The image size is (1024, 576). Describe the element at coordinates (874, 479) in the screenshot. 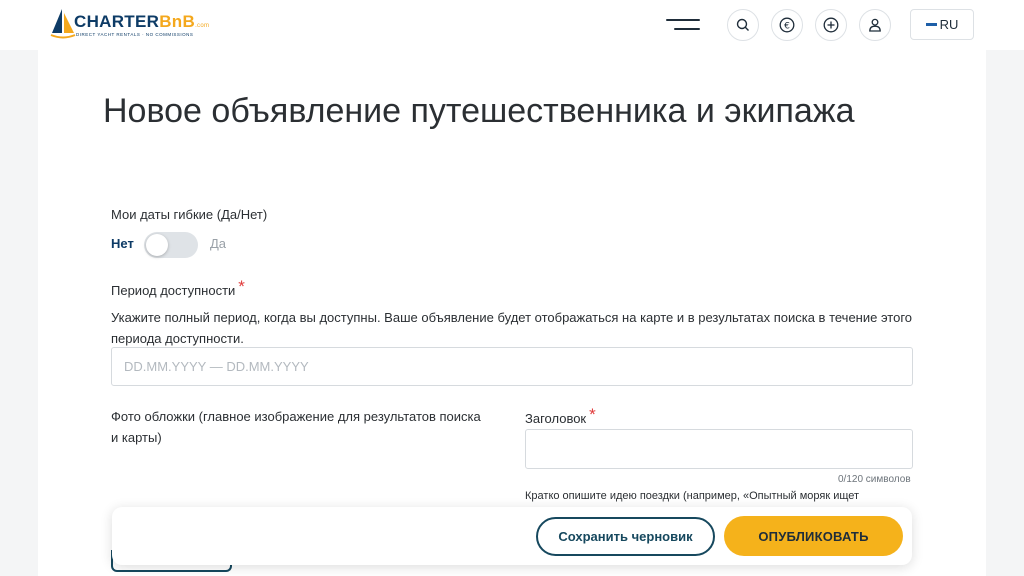

I see `headline-char-counter: 0/120 символов` at that location.